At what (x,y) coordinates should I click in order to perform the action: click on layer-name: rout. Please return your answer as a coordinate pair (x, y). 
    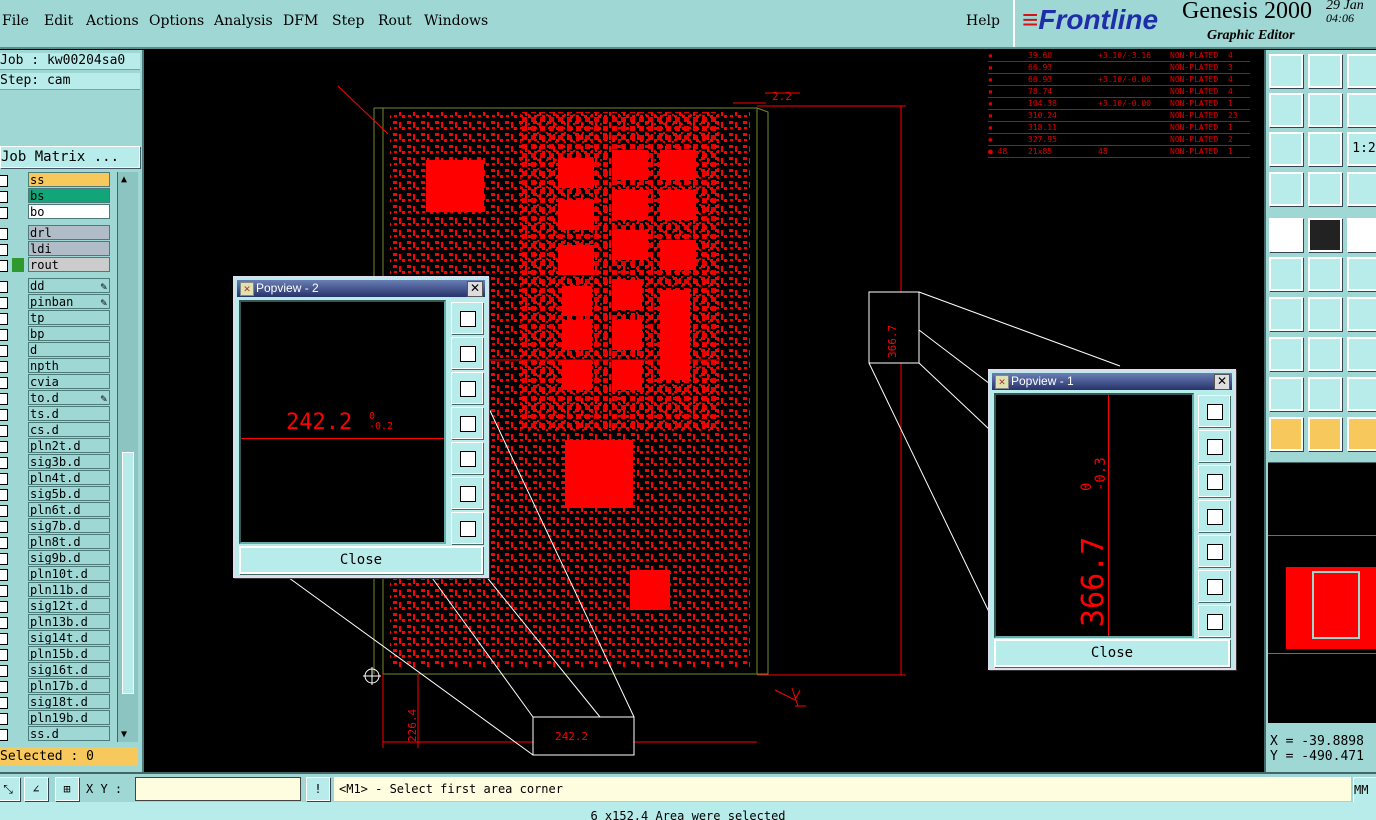
    Looking at the image, I should click on (69, 264).